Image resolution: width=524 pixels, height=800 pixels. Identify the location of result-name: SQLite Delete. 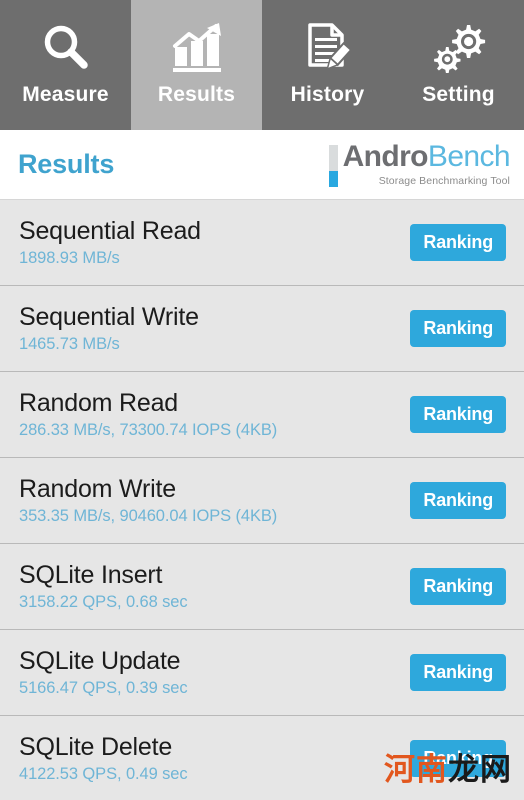
(96, 746).